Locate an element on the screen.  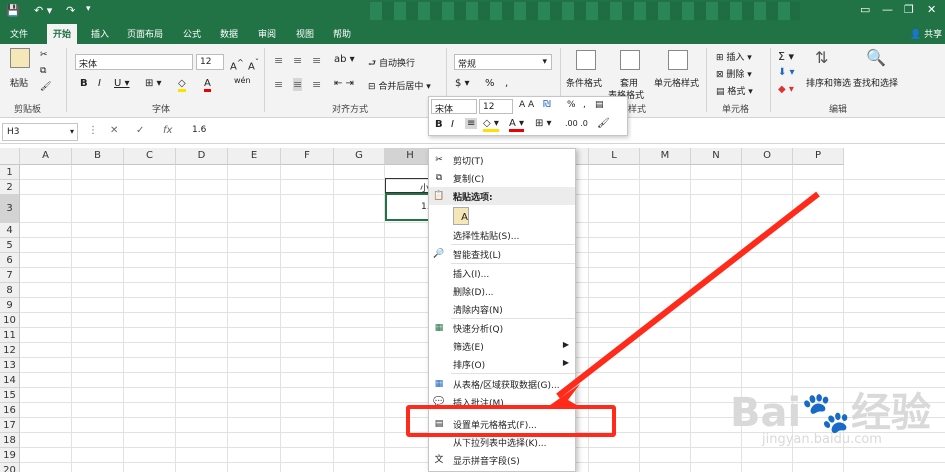
mini-center-icon: ≡ is located at coordinates (471, 123).